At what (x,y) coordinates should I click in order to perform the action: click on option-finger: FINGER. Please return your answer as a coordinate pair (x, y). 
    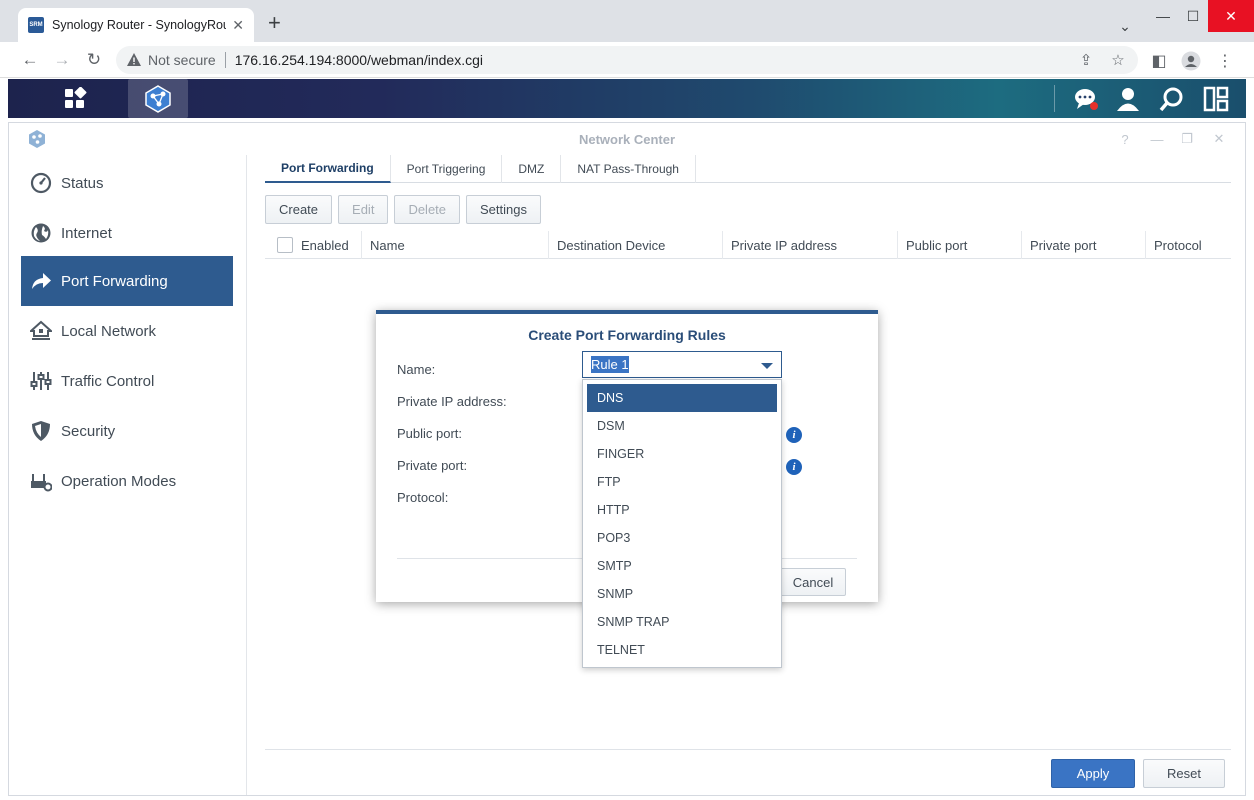
    Looking at the image, I should click on (682, 454).